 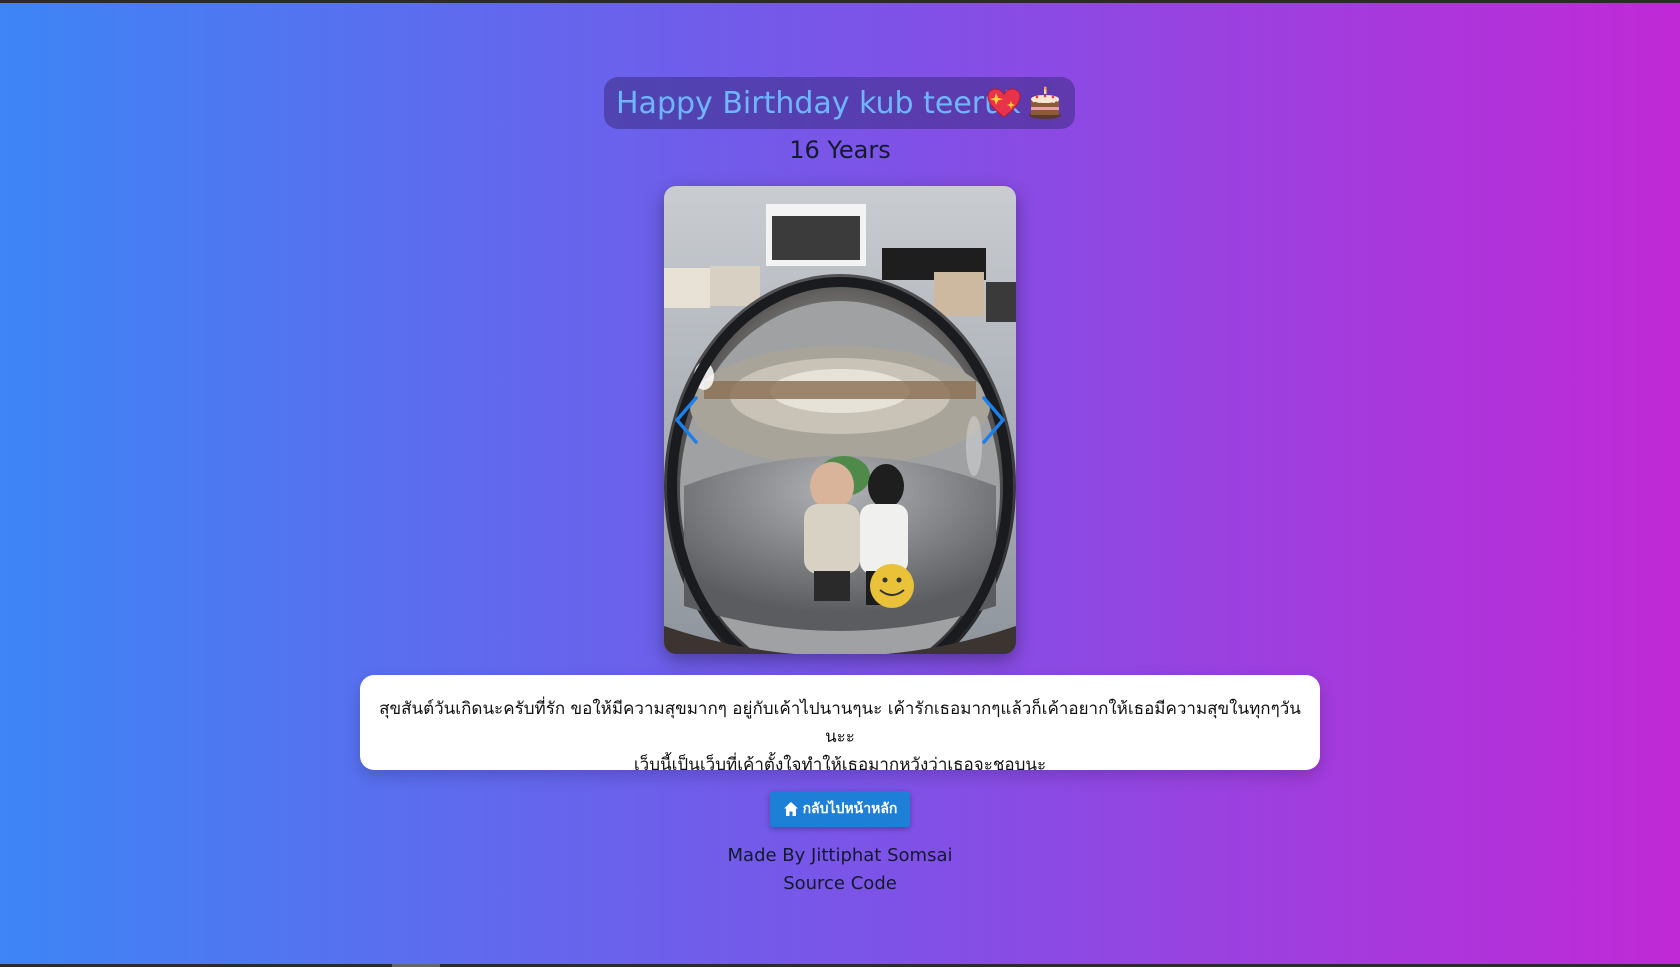 I want to click on back-to-home-label: กลับไปหน้าหลัก, so click(x=850, y=809).